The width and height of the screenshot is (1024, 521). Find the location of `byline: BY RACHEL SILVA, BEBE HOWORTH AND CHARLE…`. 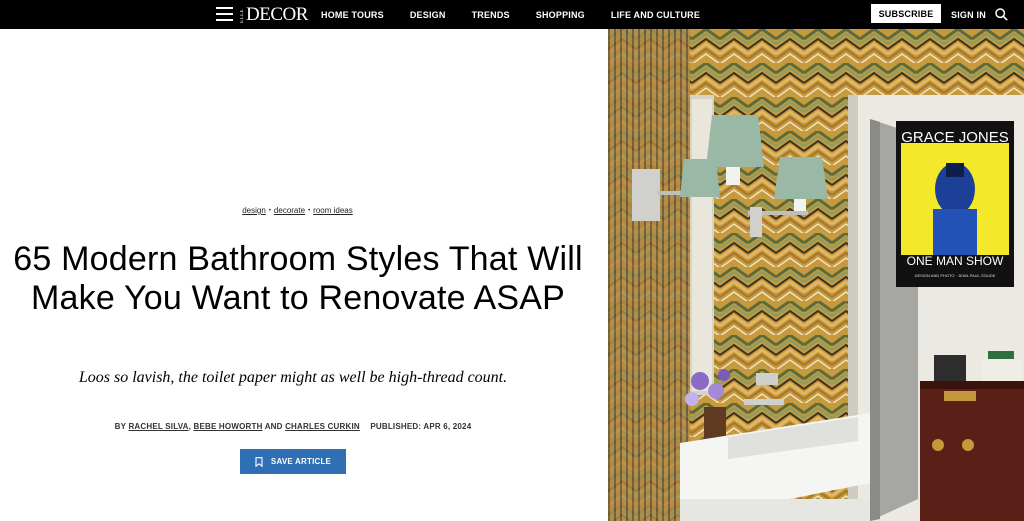

byline: BY RACHEL SILVA, BEBE HOWORTH AND CHARLE… is located at coordinates (293, 426).